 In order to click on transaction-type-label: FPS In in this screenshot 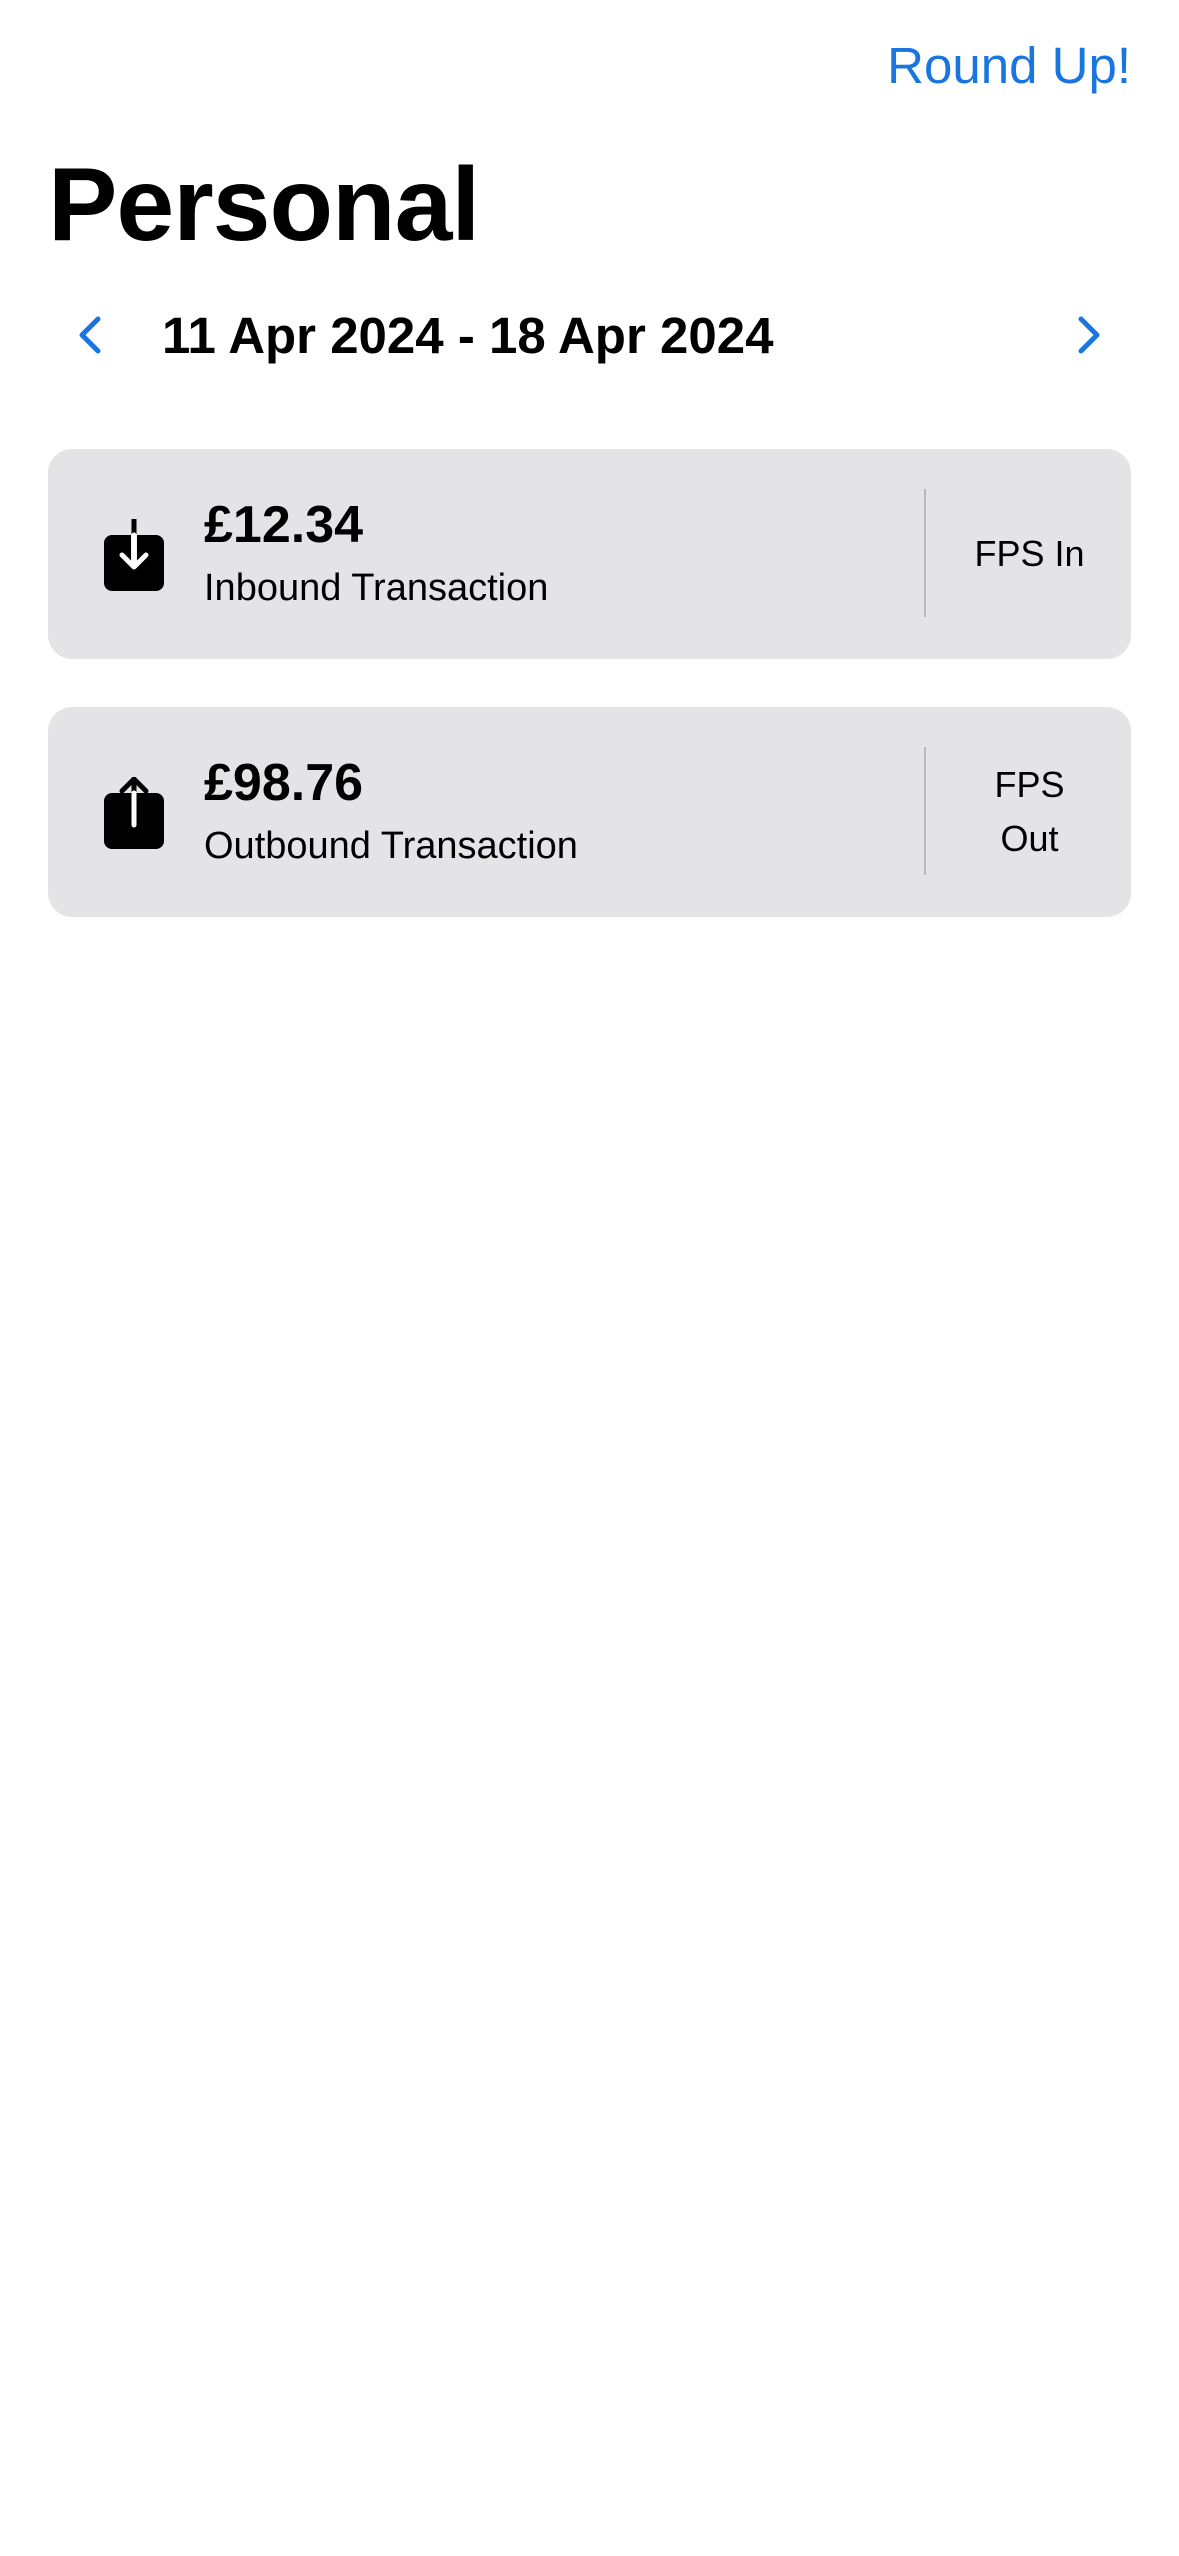, I will do `click(1029, 553)`.